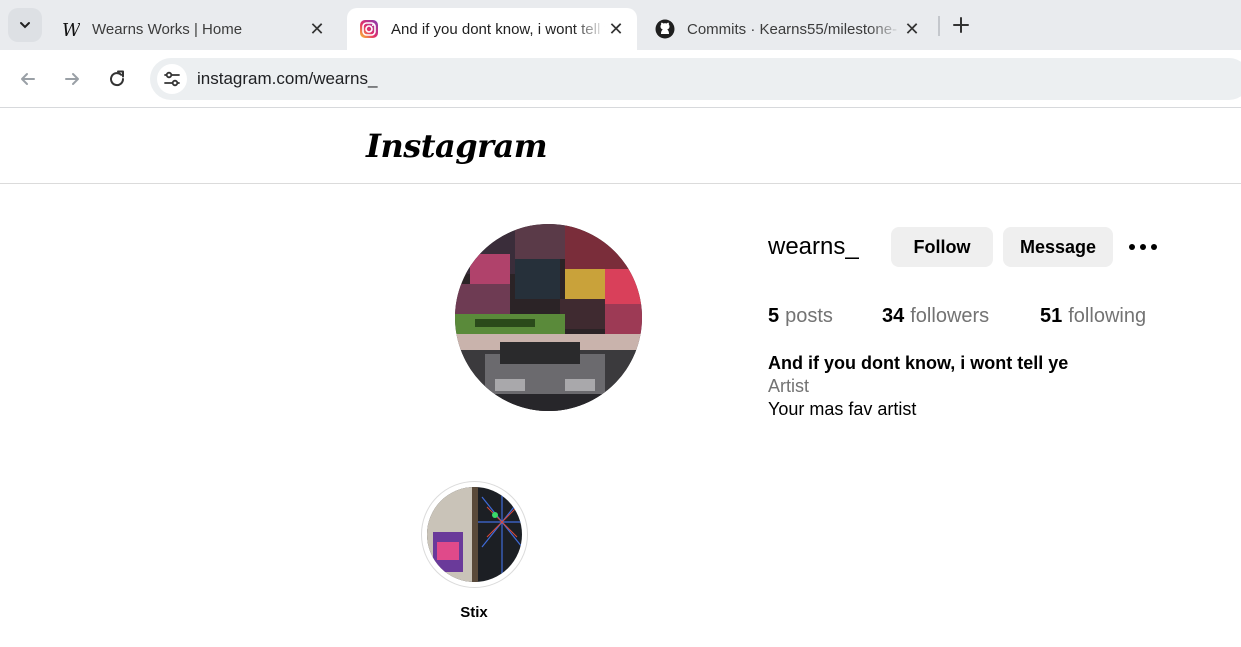  I want to click on tab-title: Wearns Works | Home, so click(167, 29).